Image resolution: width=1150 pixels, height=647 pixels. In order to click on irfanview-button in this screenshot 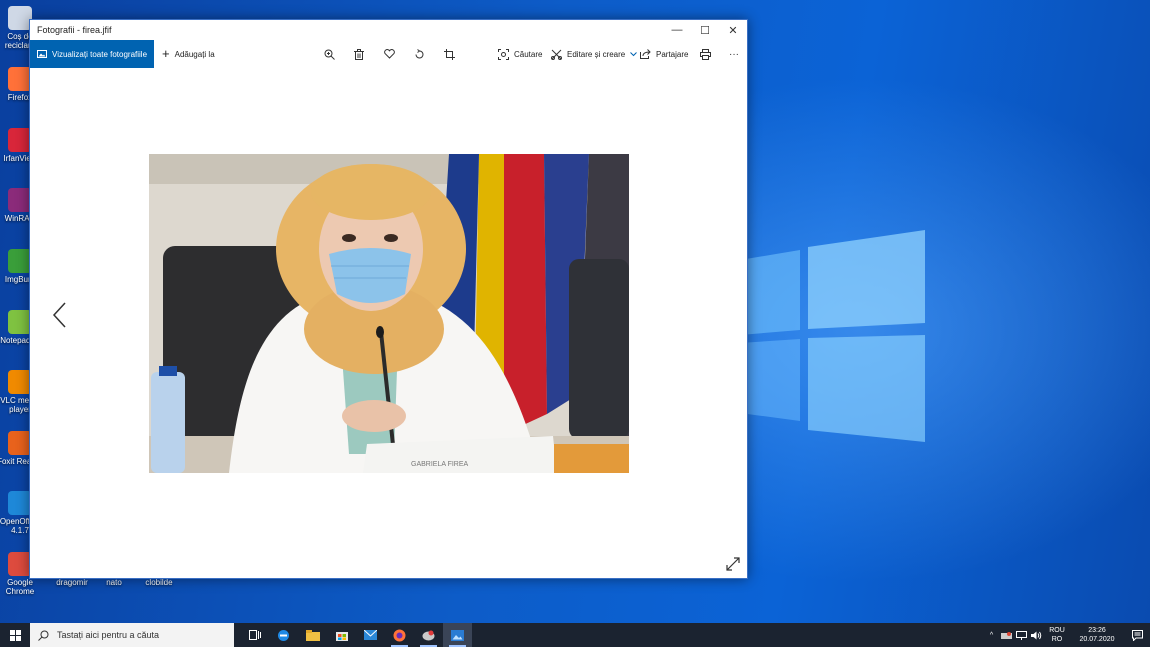, I will do `click(428, 635)`.